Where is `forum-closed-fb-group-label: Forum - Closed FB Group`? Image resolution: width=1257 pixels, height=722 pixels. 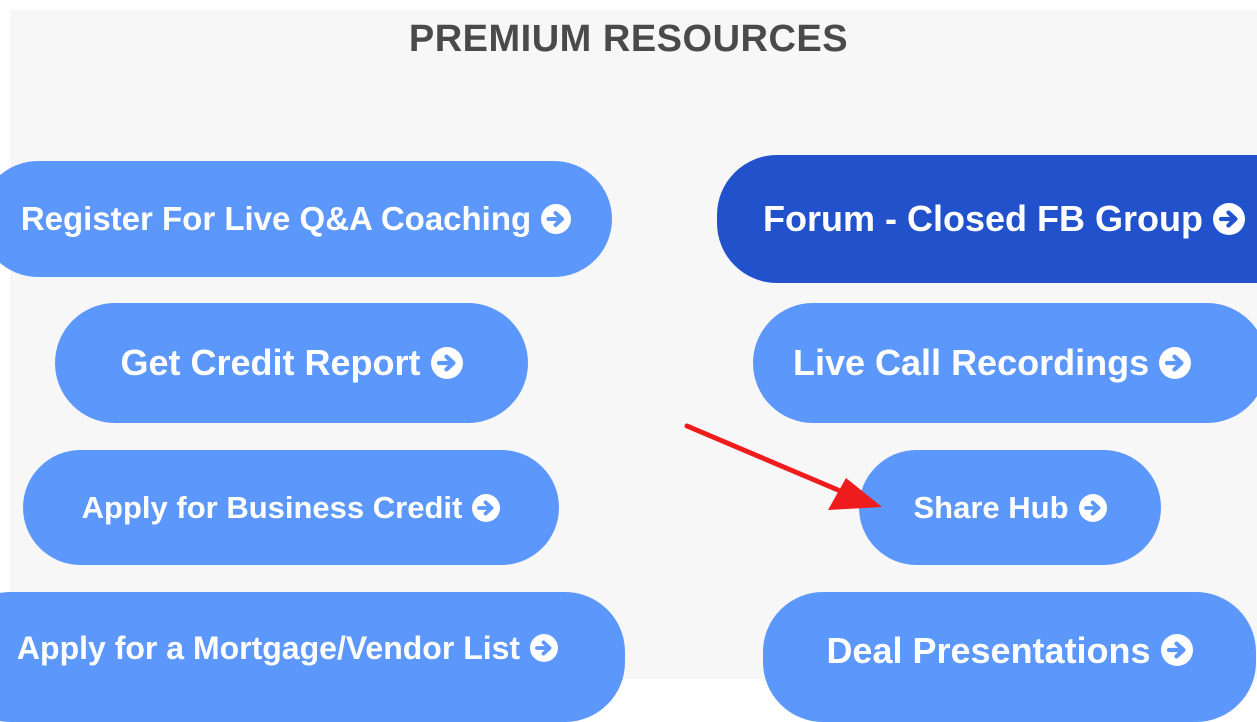 forum-closed-fb-group-label: Forum - Closed FB Group is located at coordinates (983, 218).